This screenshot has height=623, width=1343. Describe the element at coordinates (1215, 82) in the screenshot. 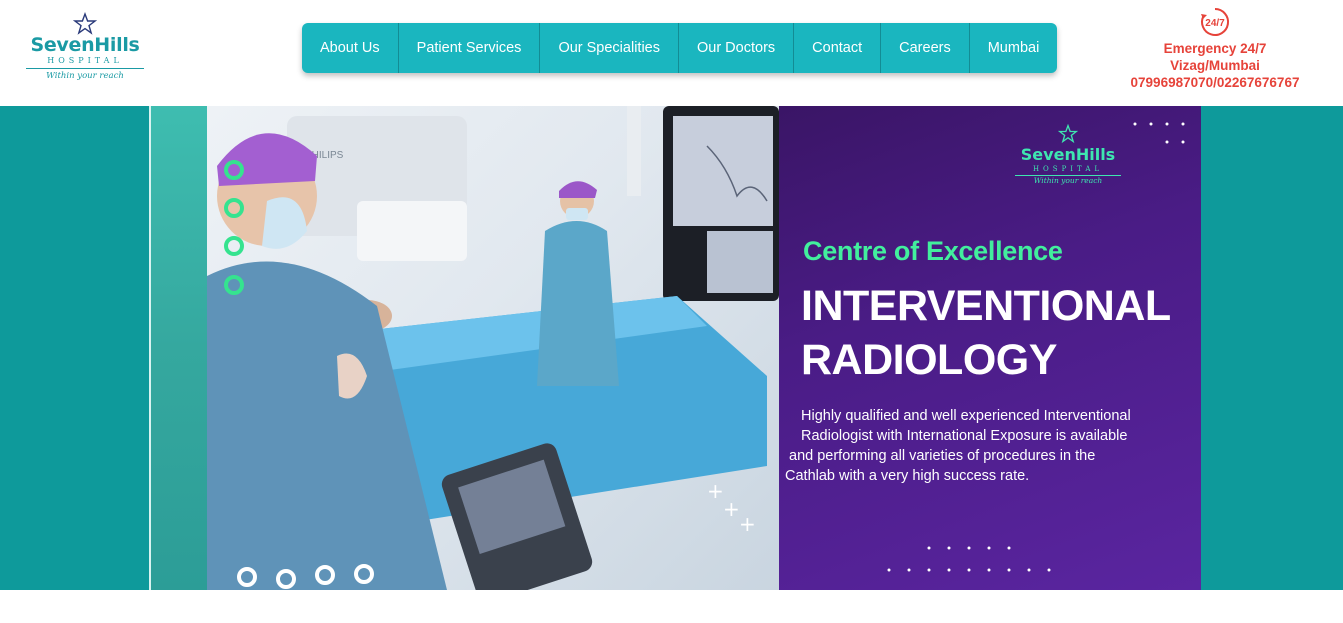

I see `emergency-phones: 07996987070/02267676767` at that location.